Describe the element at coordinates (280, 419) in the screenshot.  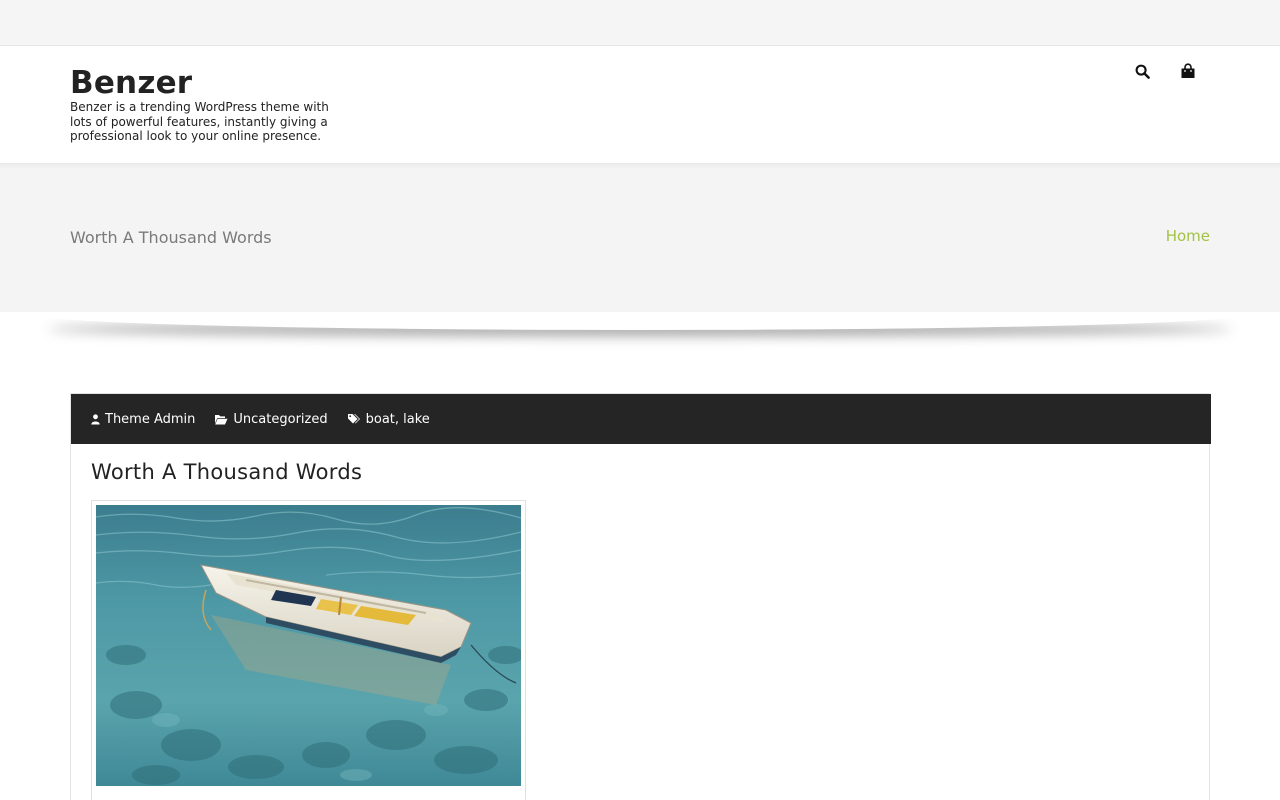
I see `category-link: Uncategorized` at that location.